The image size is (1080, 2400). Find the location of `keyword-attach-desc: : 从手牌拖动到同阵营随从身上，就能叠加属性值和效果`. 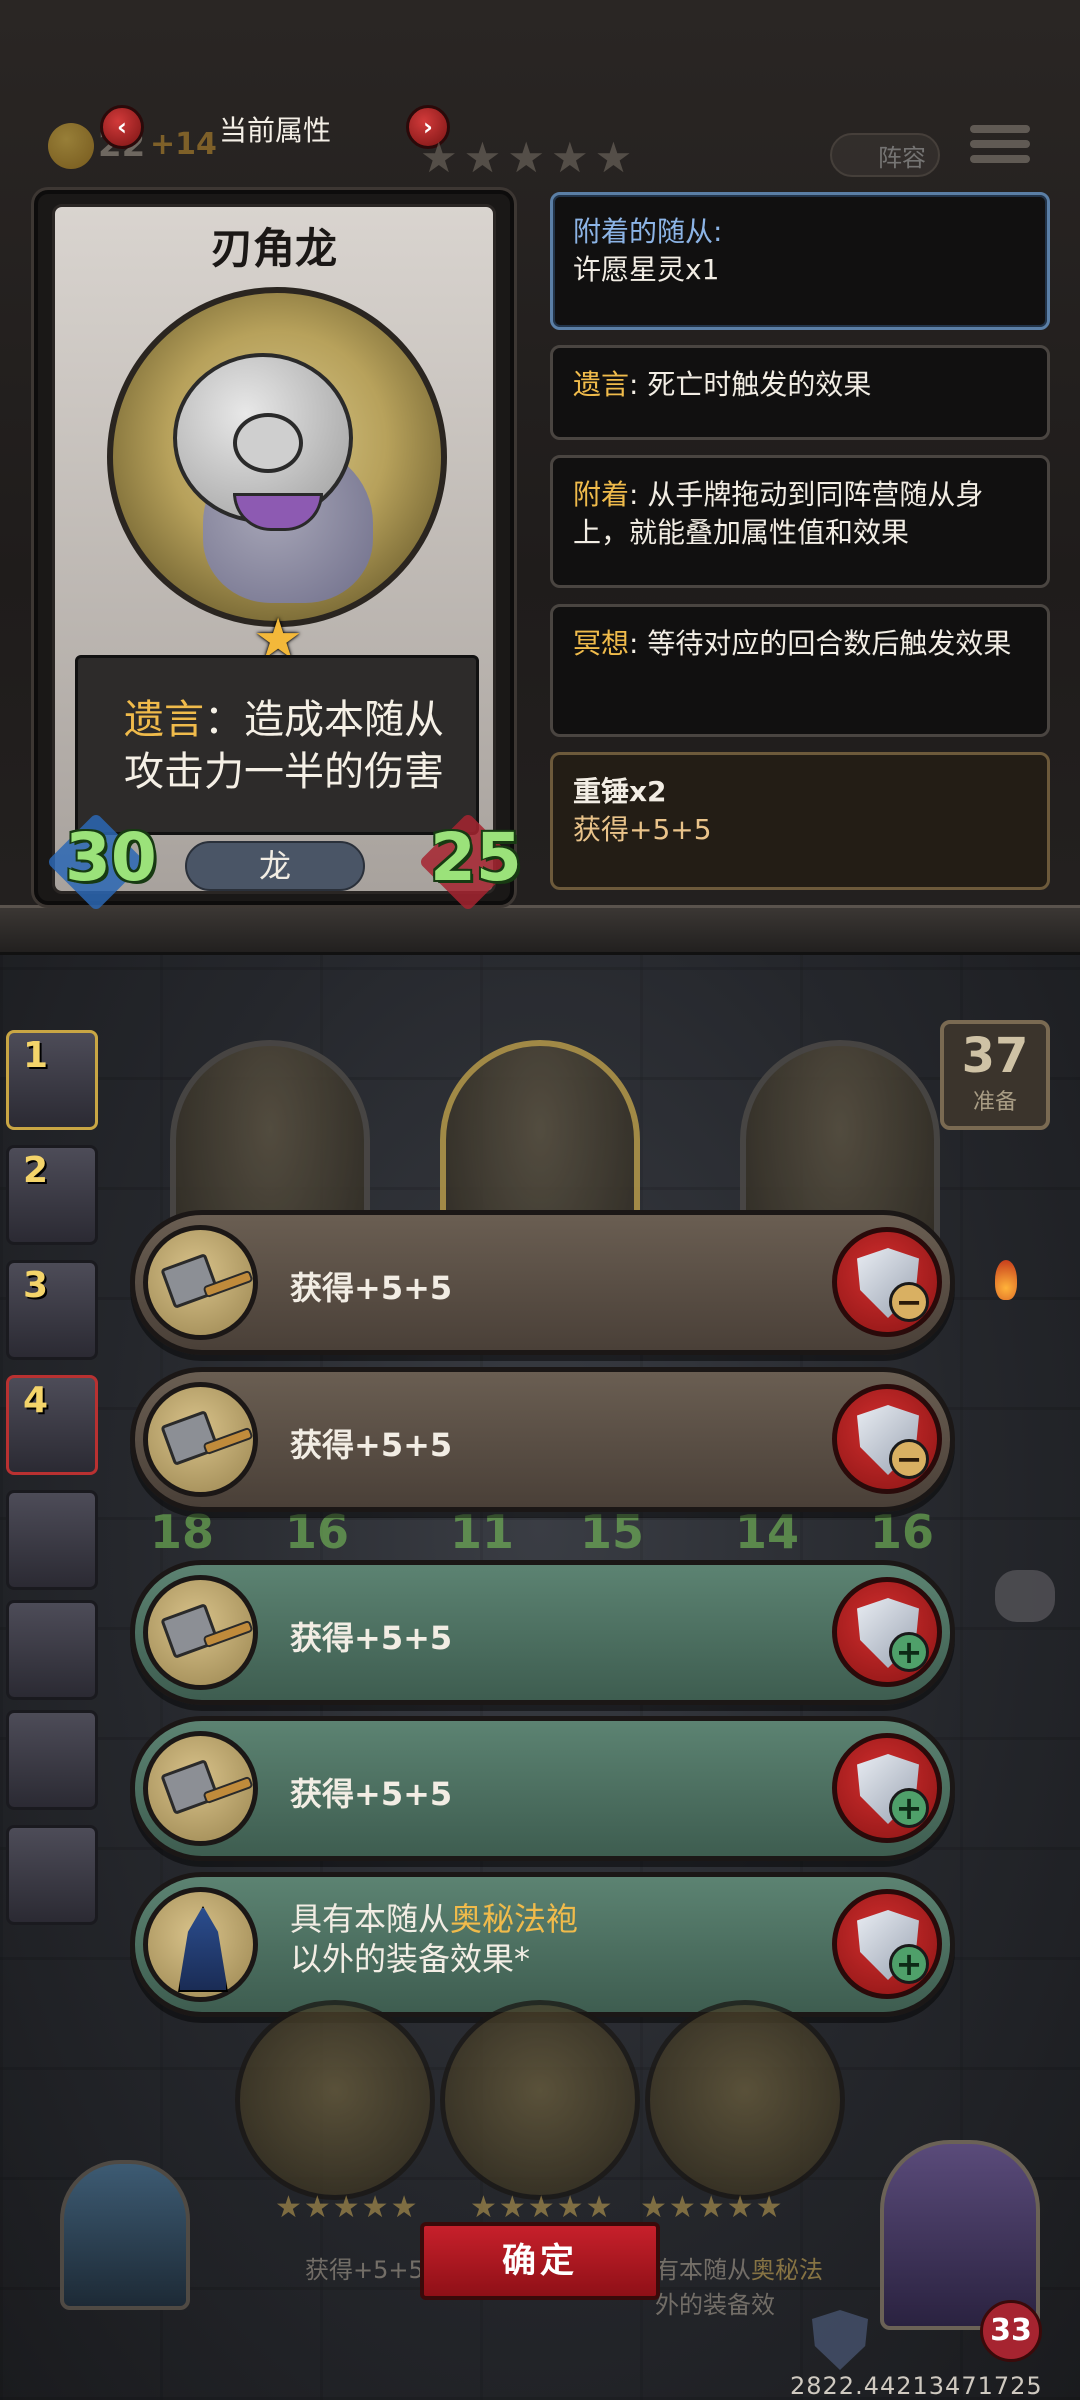

keyword-attach-desc: : 从手牌拖动到同阵营随从身上，就能叠加属性值和效果 is located at coordinates (778, 513).